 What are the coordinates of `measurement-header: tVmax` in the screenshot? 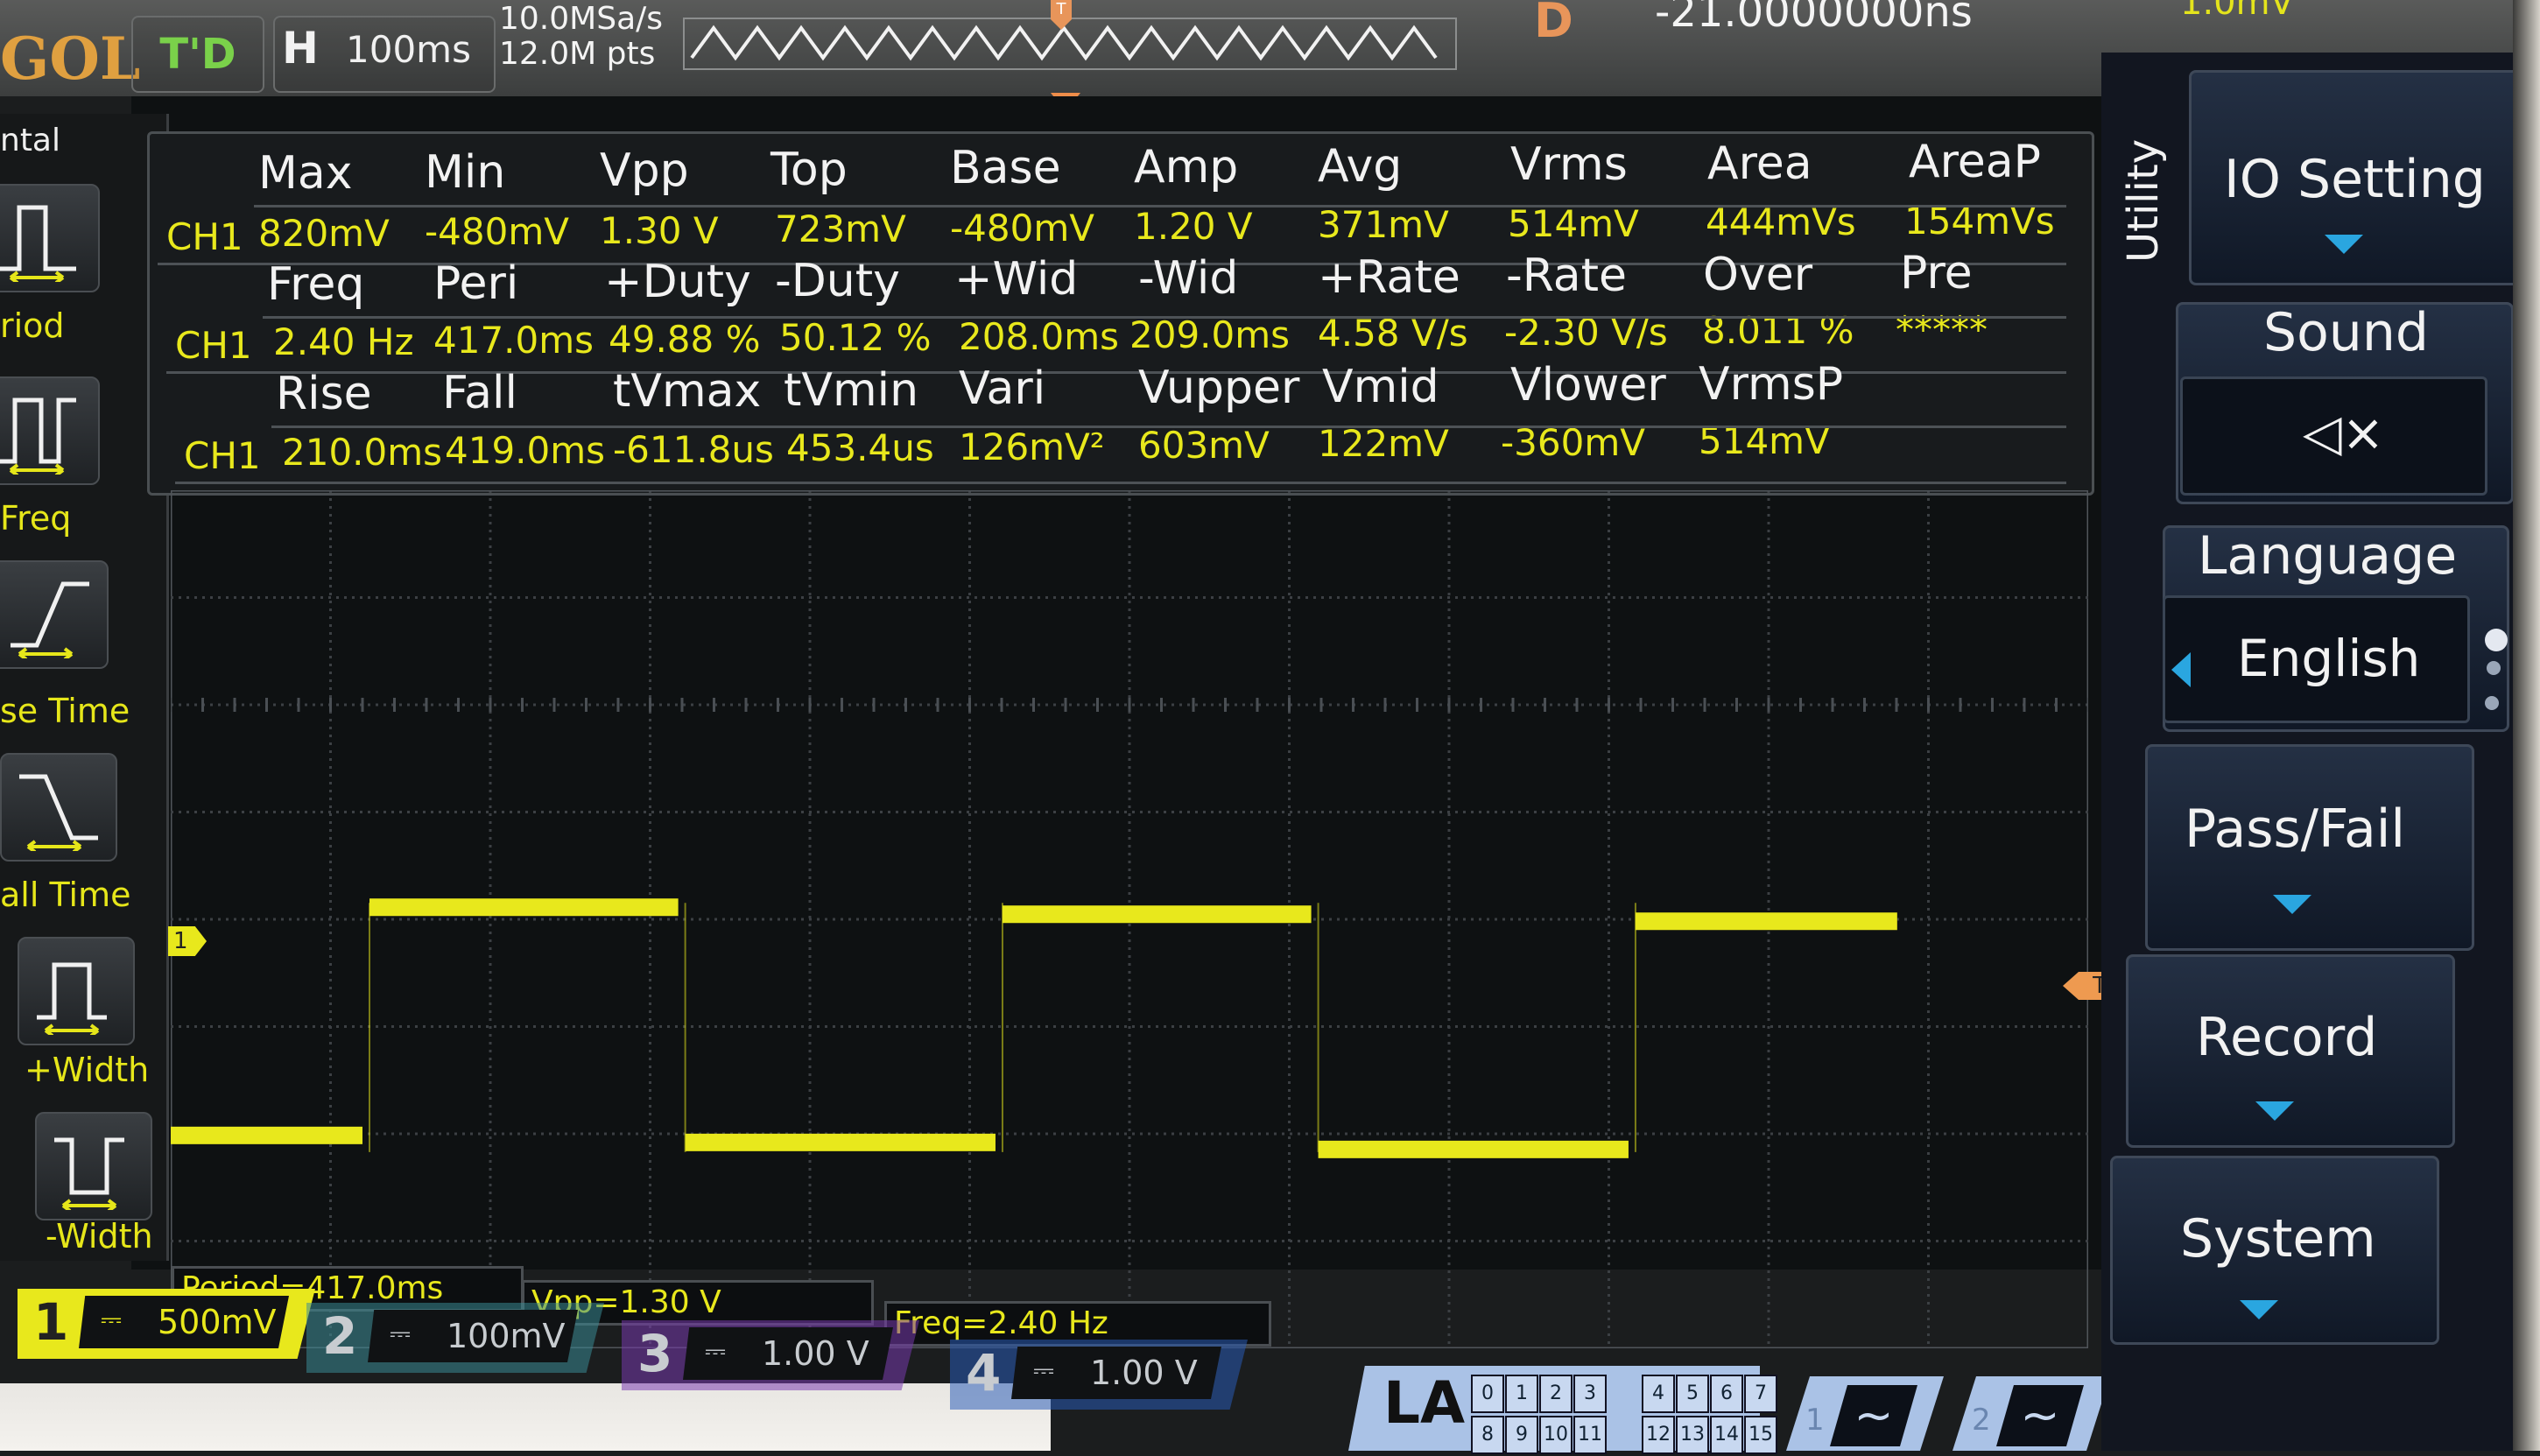 It's located at (687, 392).